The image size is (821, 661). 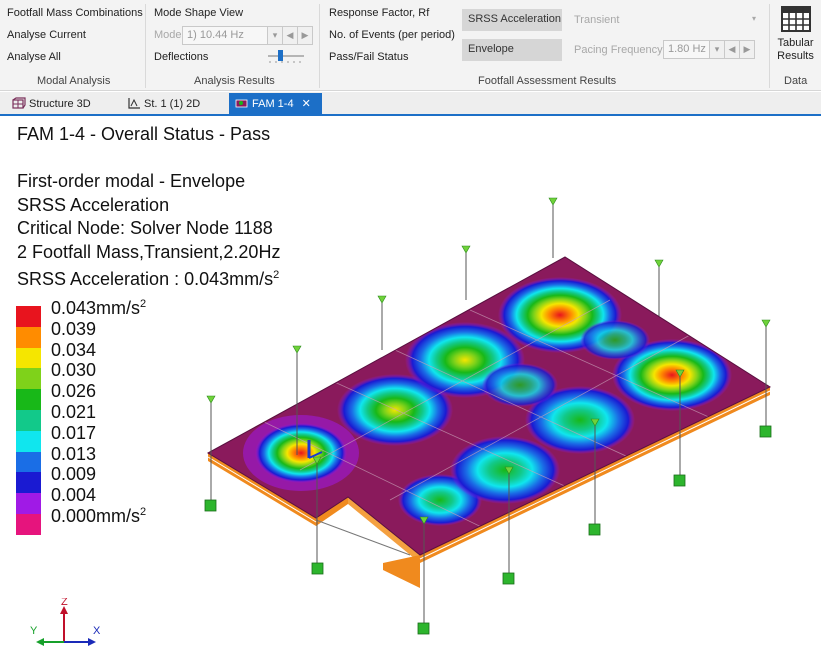 What do you see at coordinates (144, 134) in the screenshot?
I see `view-title: FAM 1-4 - Overall Status - Pass` at bounding box center [144, 134].